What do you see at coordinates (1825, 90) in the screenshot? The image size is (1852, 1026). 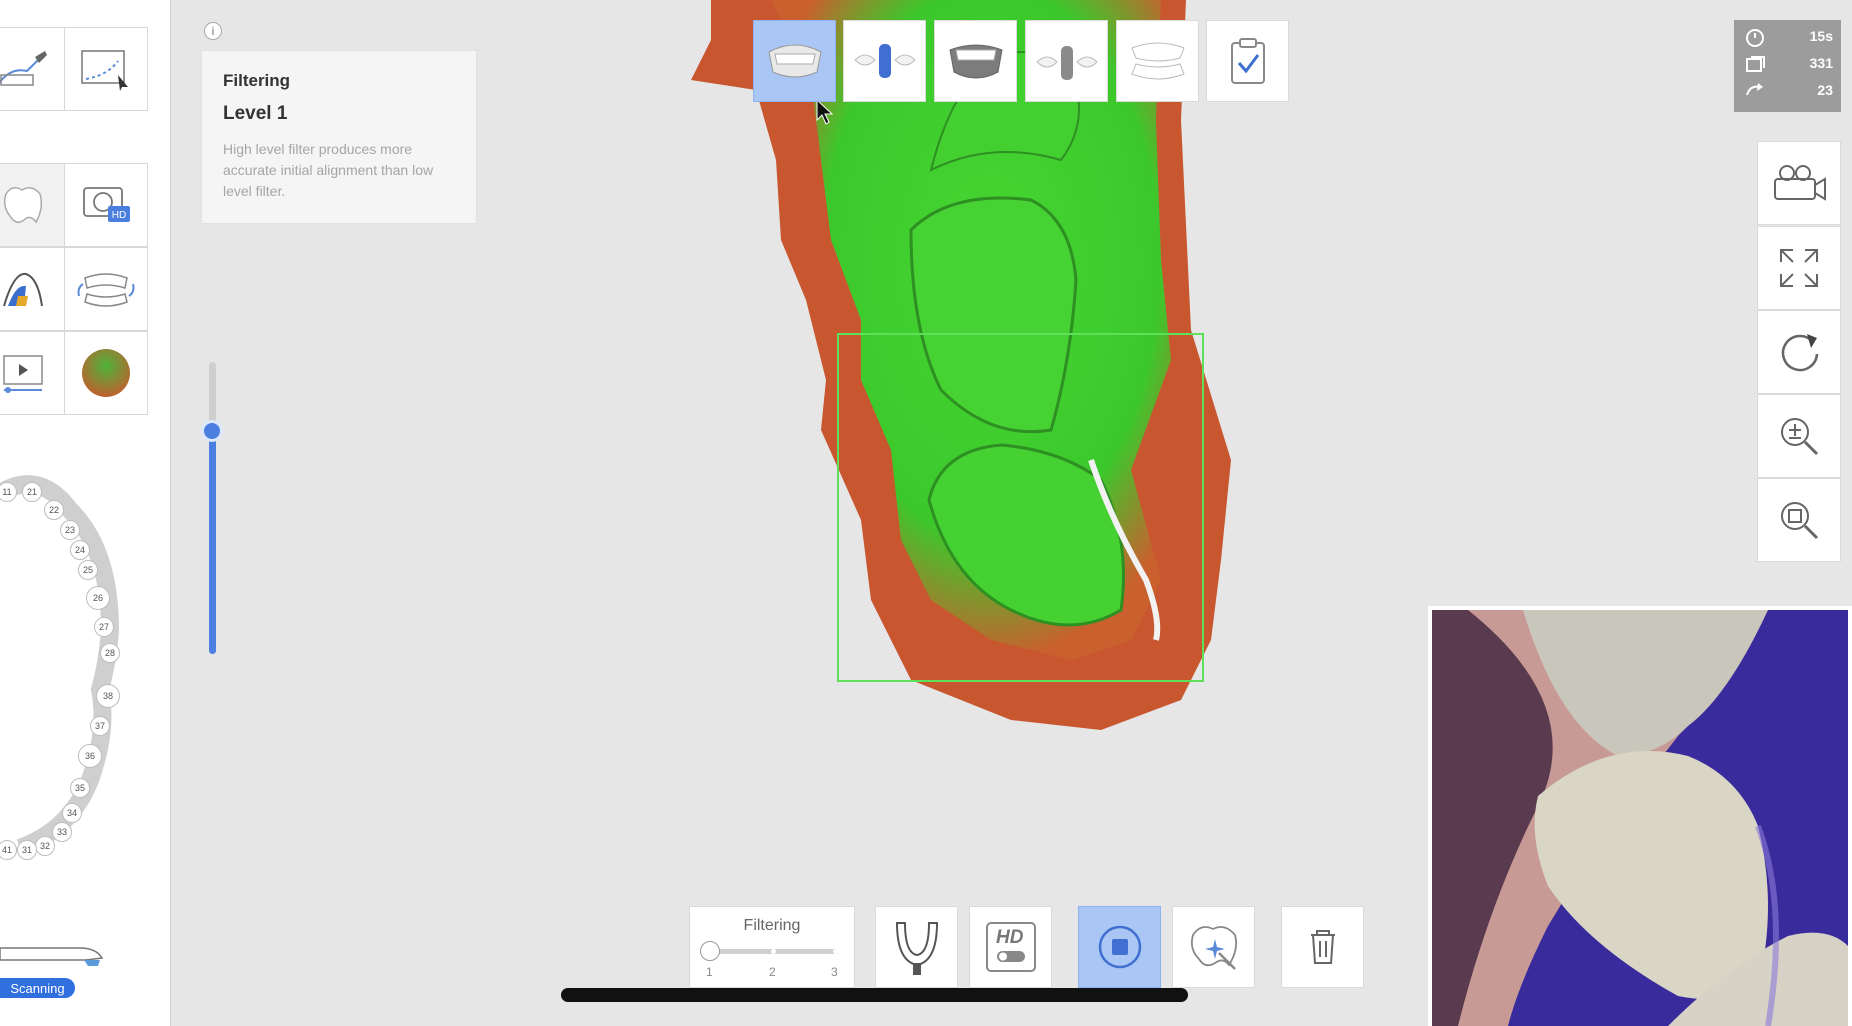 I see `stat-rotations-value: 23` at bounding box center [1825, 90].